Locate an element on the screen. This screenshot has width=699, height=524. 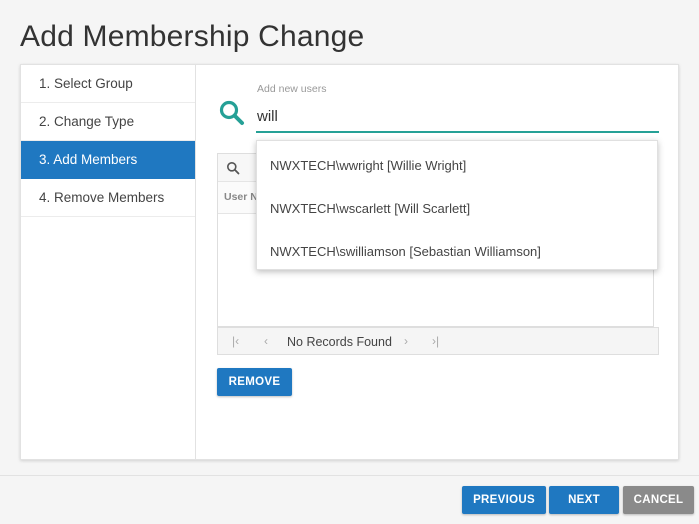
last-page-icon: ›| is located at coordinates (435, 341).